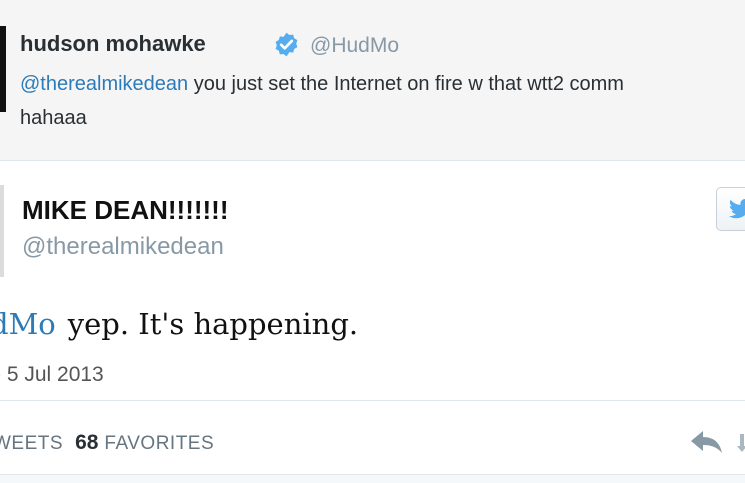 This screenshot has height=483, width=745. Describe the element at coordinates (286, 44) in the screenshot. I see `verified-badge-icon` at that location.